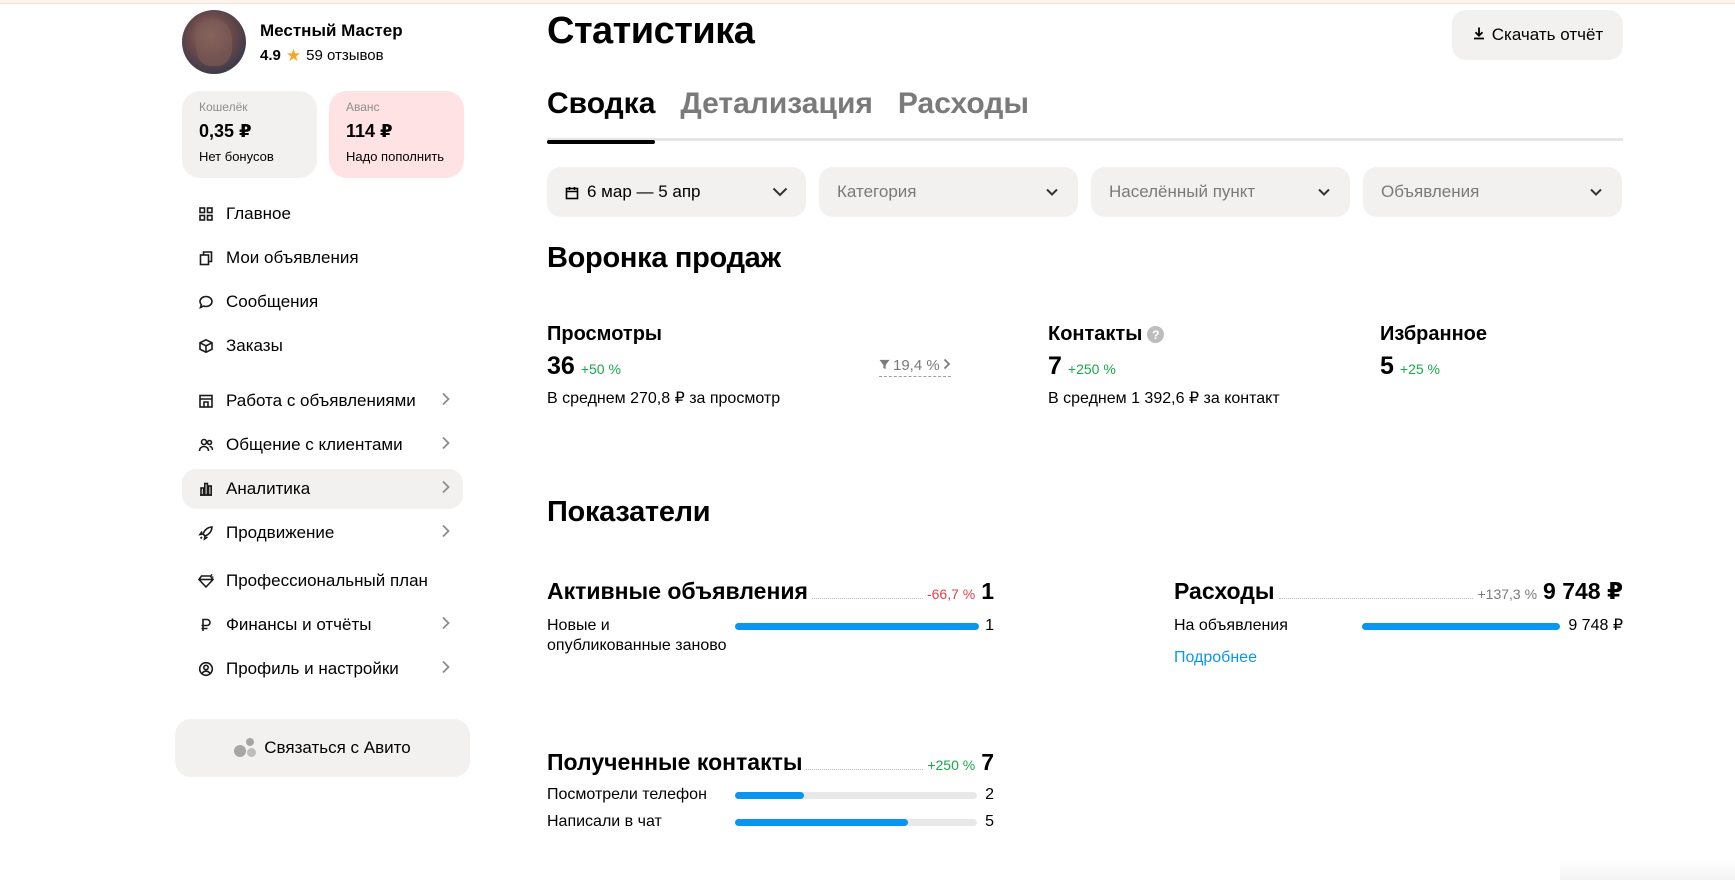  Describe the element at coordinates (1387, 366) in the screenshot. I see `favorites-value: 5` at that location.